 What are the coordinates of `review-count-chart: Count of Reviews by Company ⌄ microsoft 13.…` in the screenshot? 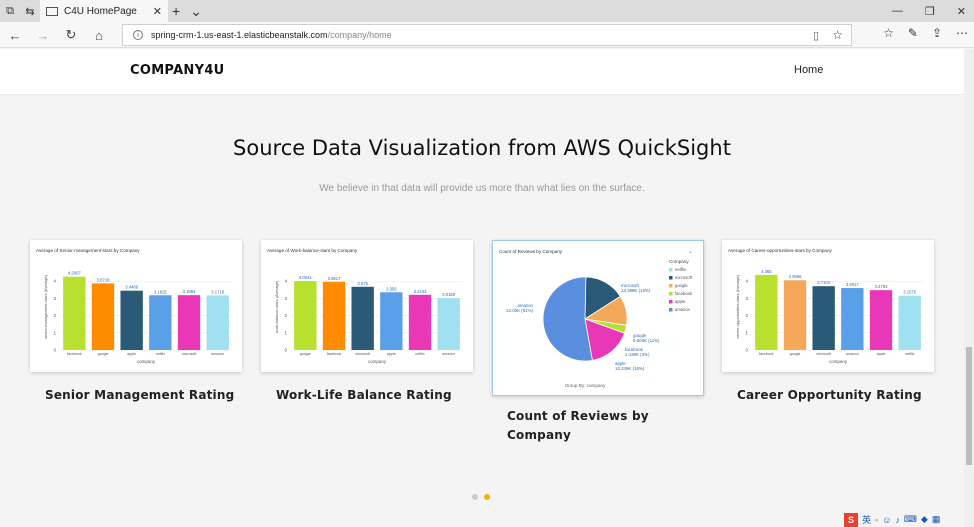 It's located at (596, 318).